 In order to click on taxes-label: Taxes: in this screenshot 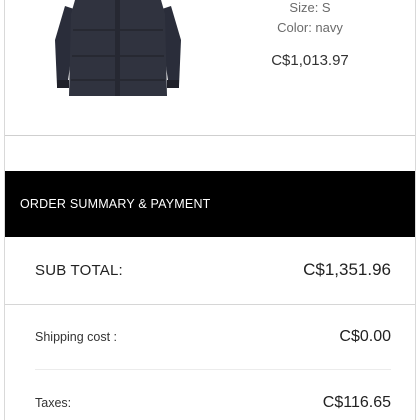, I will do `click(53, 403)`.